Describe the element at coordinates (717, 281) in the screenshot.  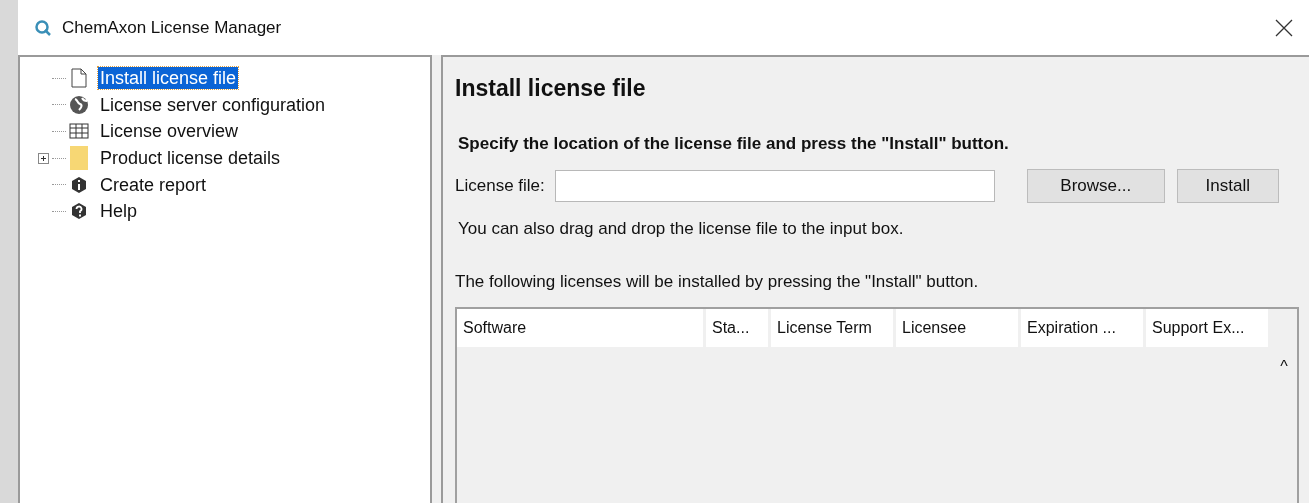
I see `table-caption: The following licenses will be installed by pressing the "Install" button.` at that location.